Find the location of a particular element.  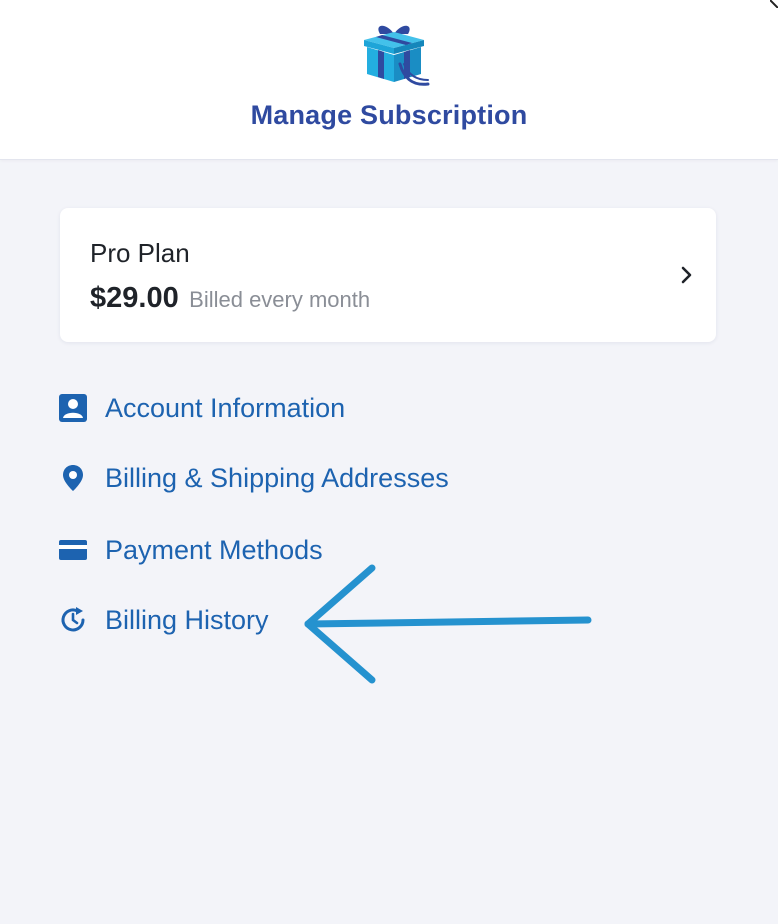

menu-item-label: Payment Methods is located at coordinates (214, 549).